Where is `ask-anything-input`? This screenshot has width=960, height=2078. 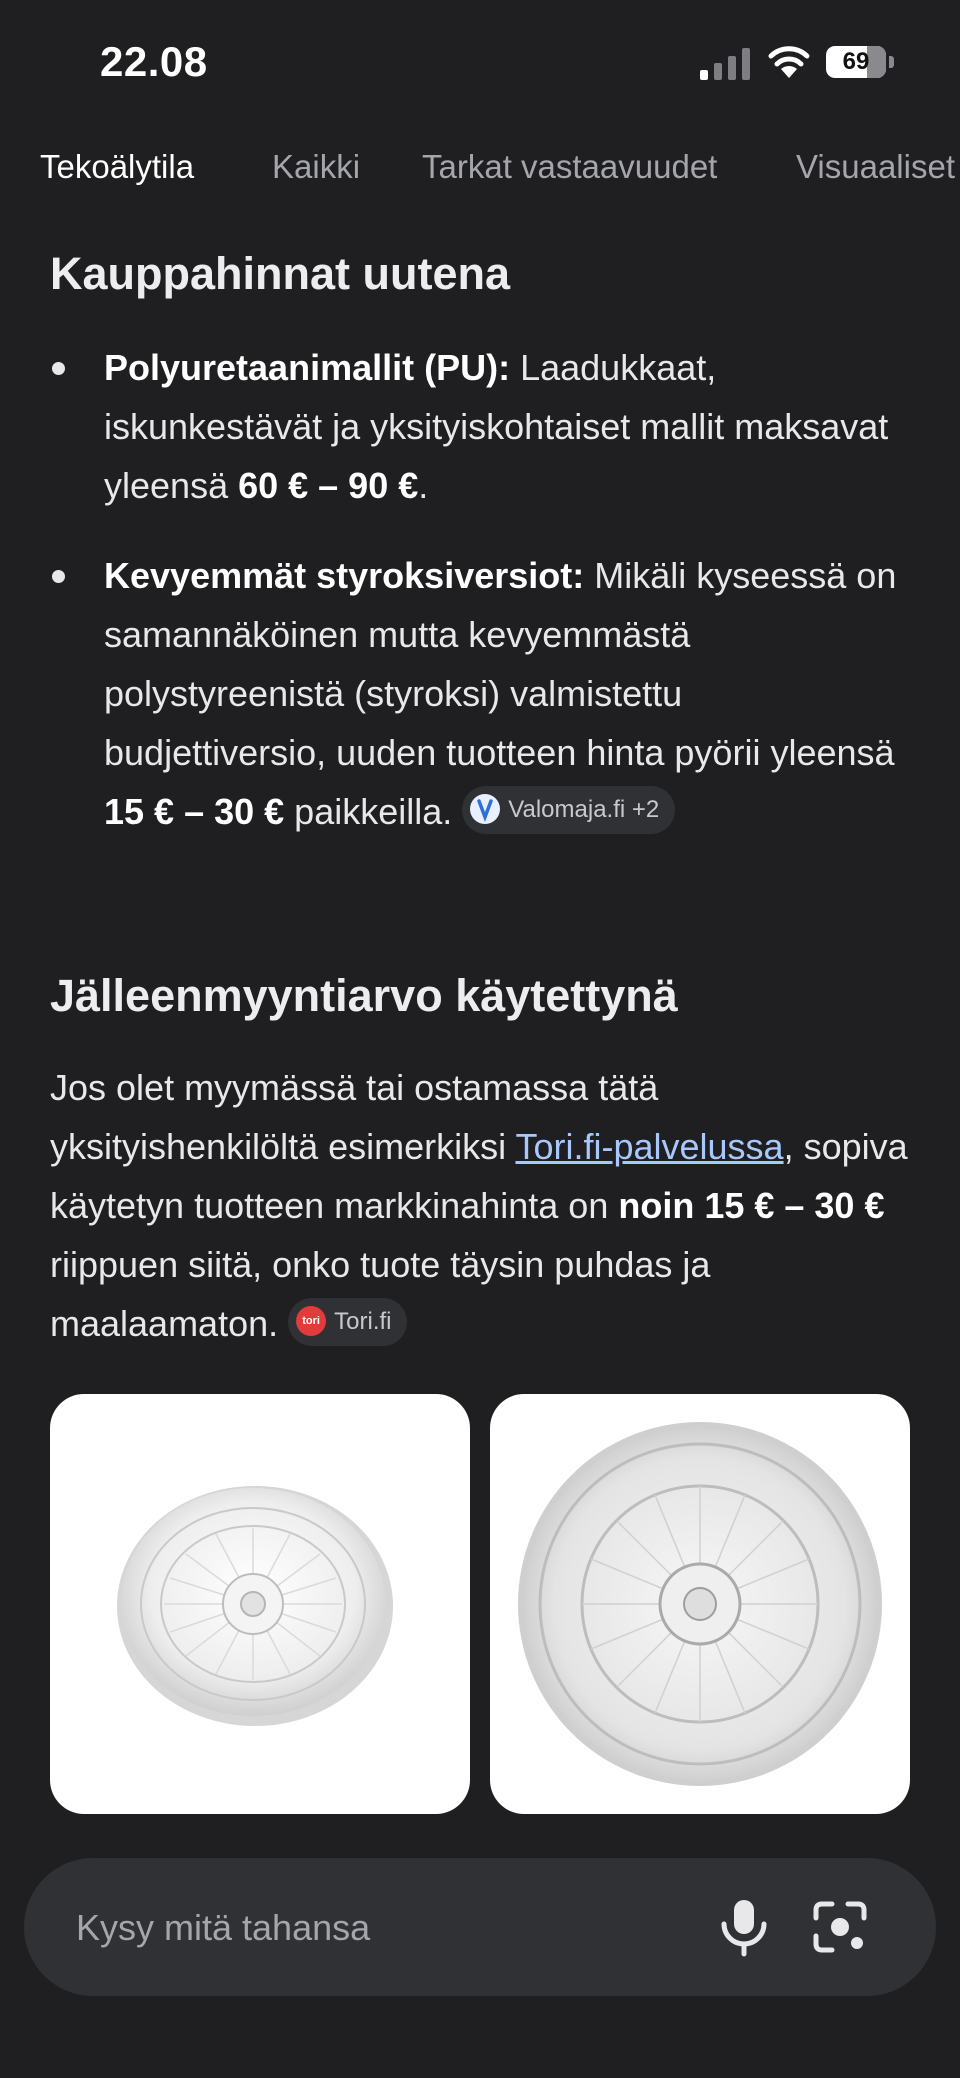
ask-anything-input is located at coordinates (376, 1928).